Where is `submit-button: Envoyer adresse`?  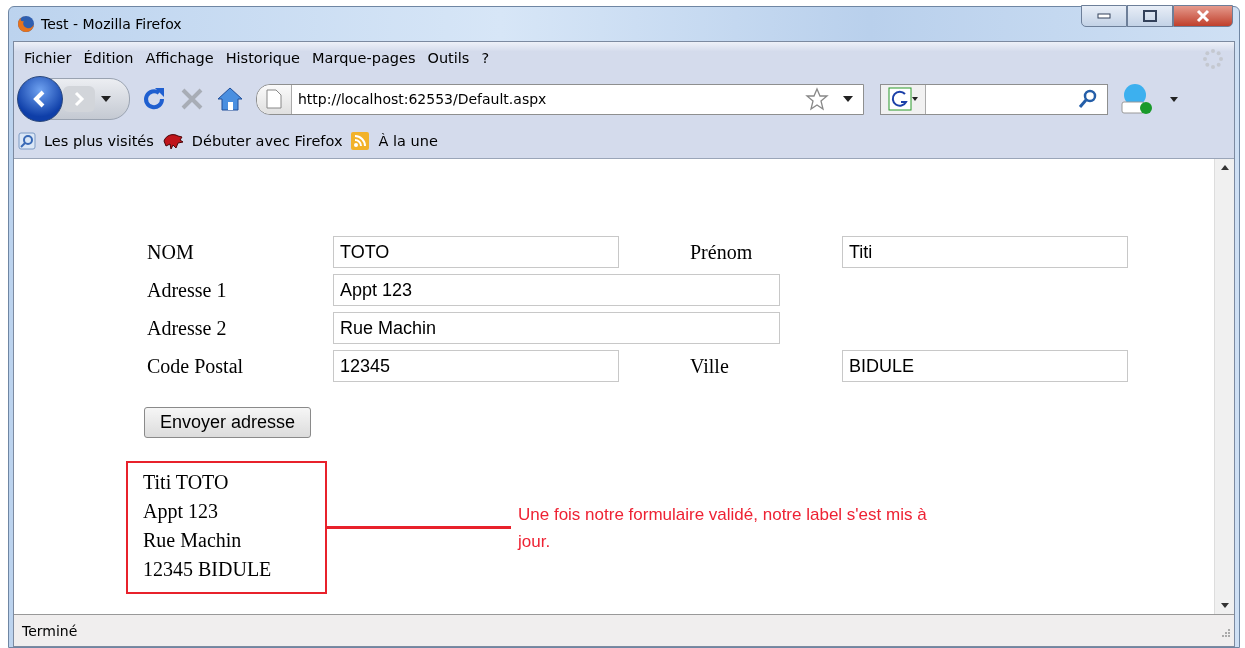
submit-button: Envoyer adresse is located at coordinates (228, 422).